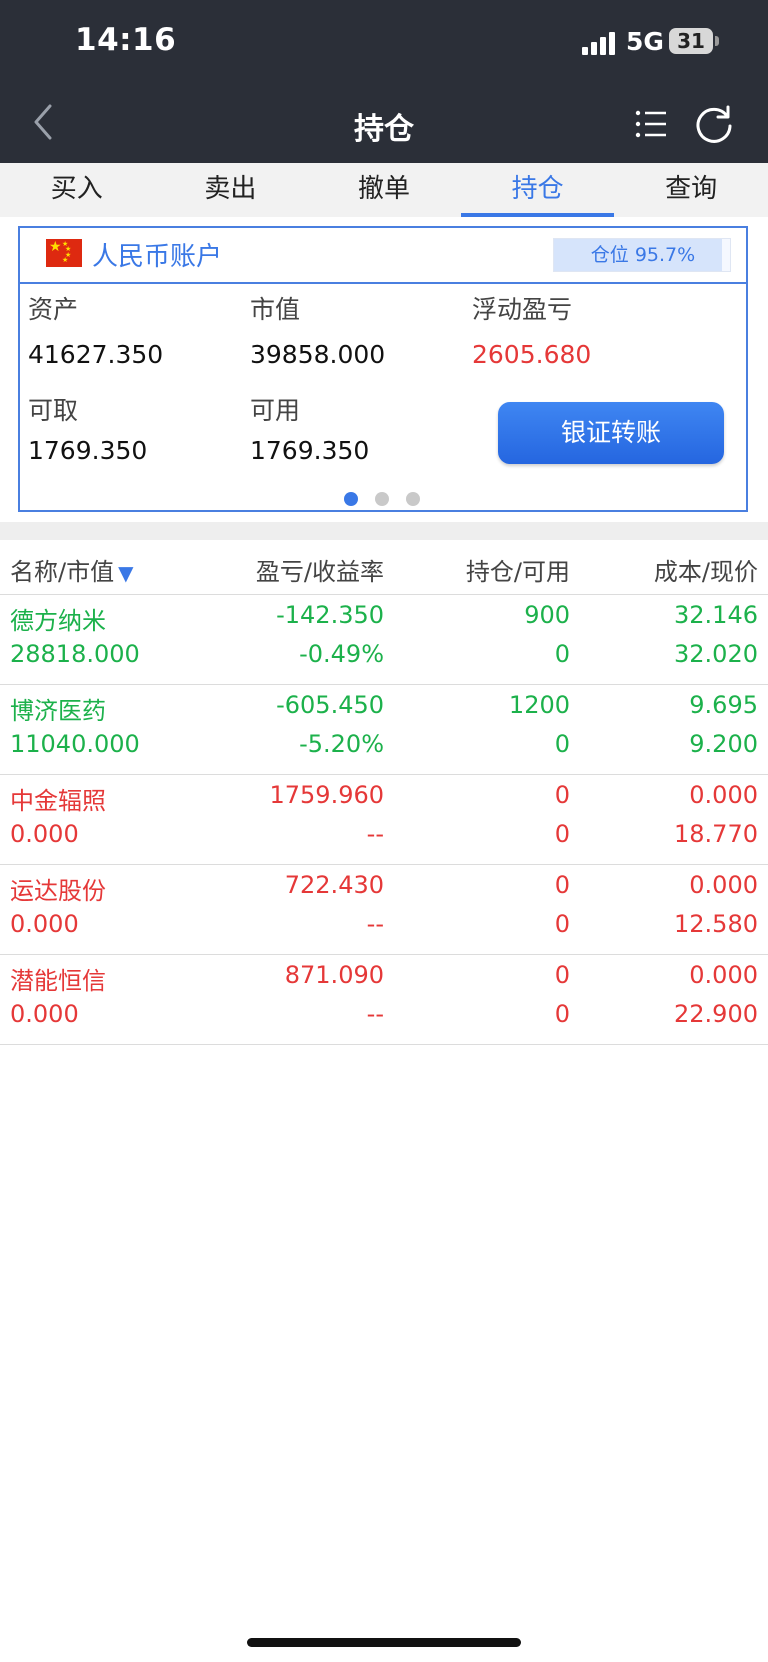 This screenshot has height=1662, width=768. I want to click on stock-pl: 722.430, so click(334, 885).